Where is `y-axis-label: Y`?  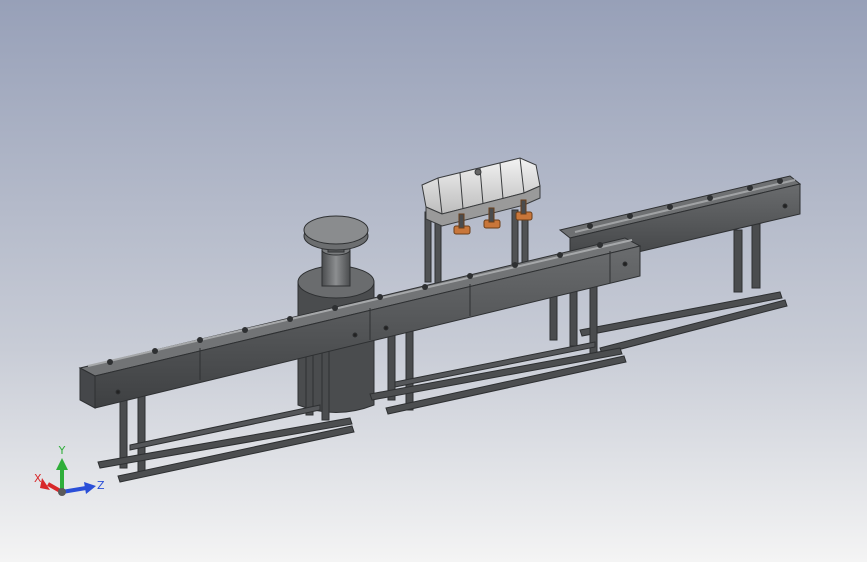
y-axis-label: Y is located at coordinates (62, 450).